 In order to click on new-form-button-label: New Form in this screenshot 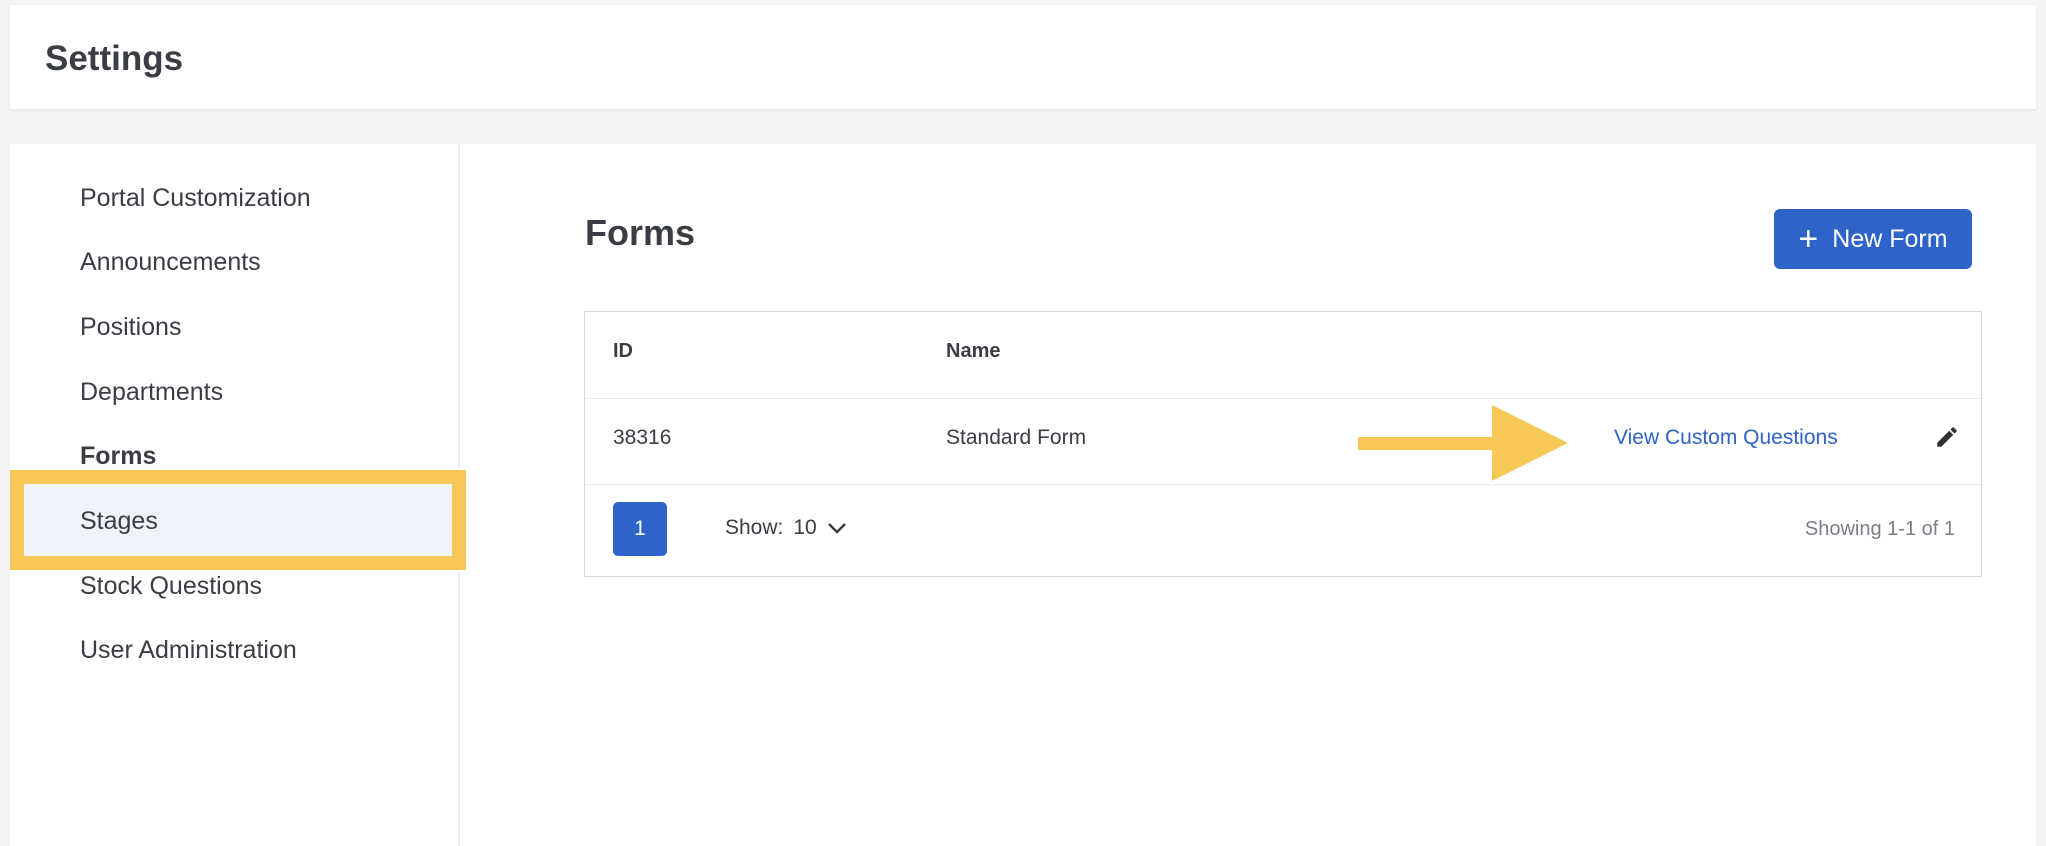, I will do `click(1890, 238)`.